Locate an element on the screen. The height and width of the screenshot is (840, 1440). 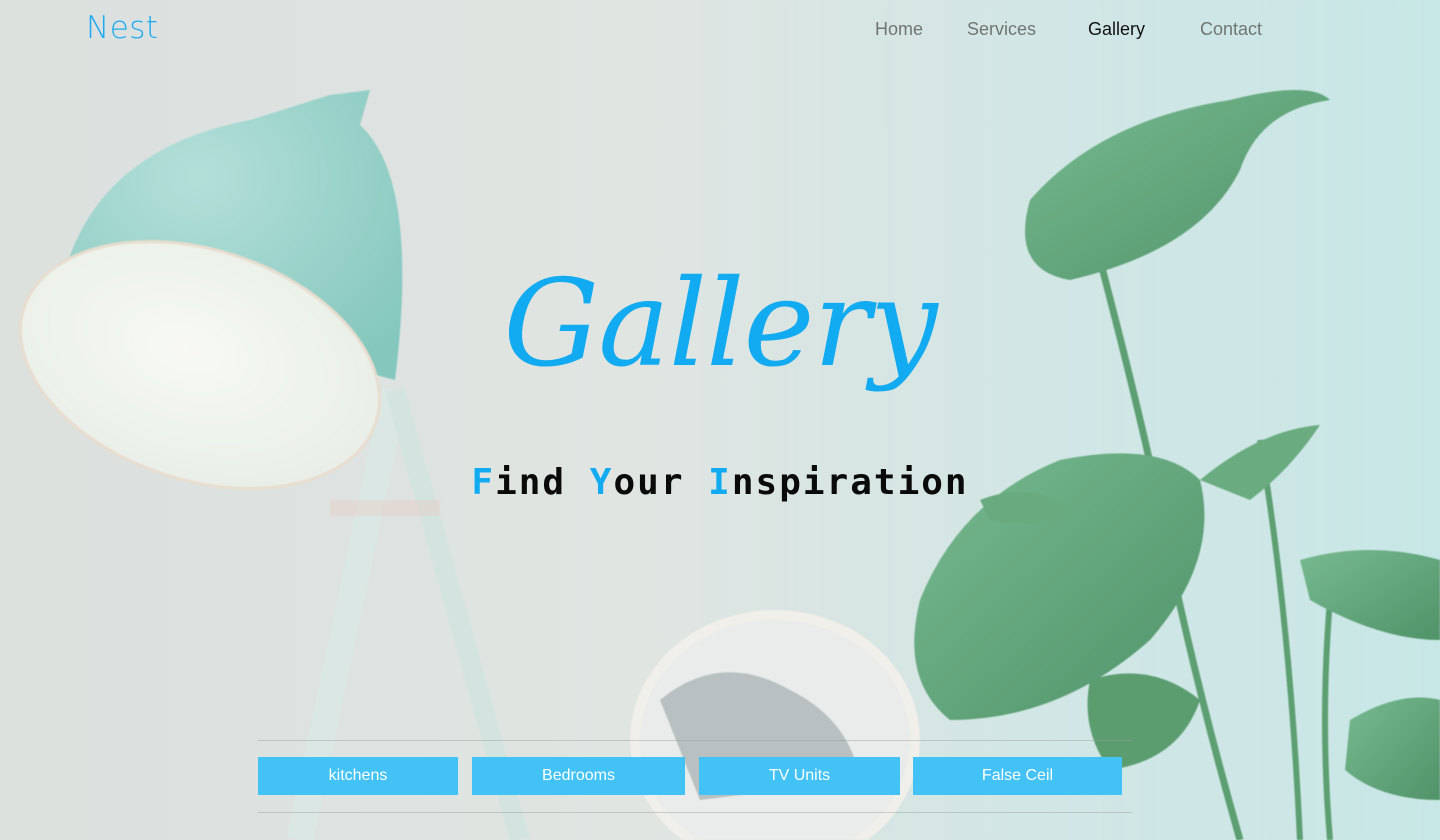
nav-link-services: Services is located at coordinates (1001, 29).